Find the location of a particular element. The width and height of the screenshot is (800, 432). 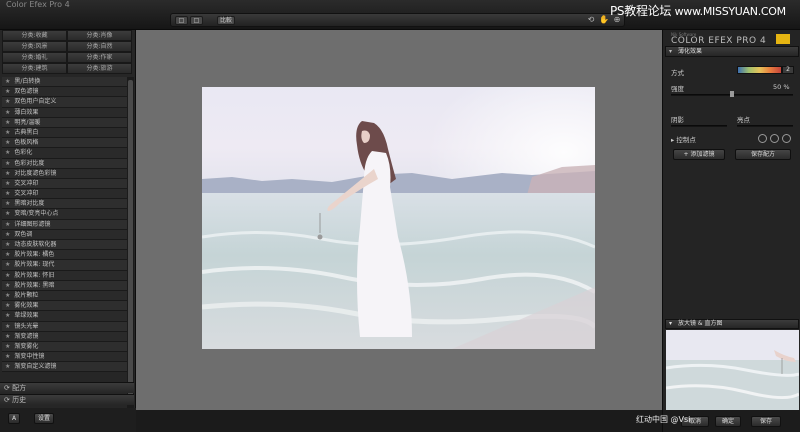

filter-item: ★ 镜头光晕 is located at coordinates (64, 326).